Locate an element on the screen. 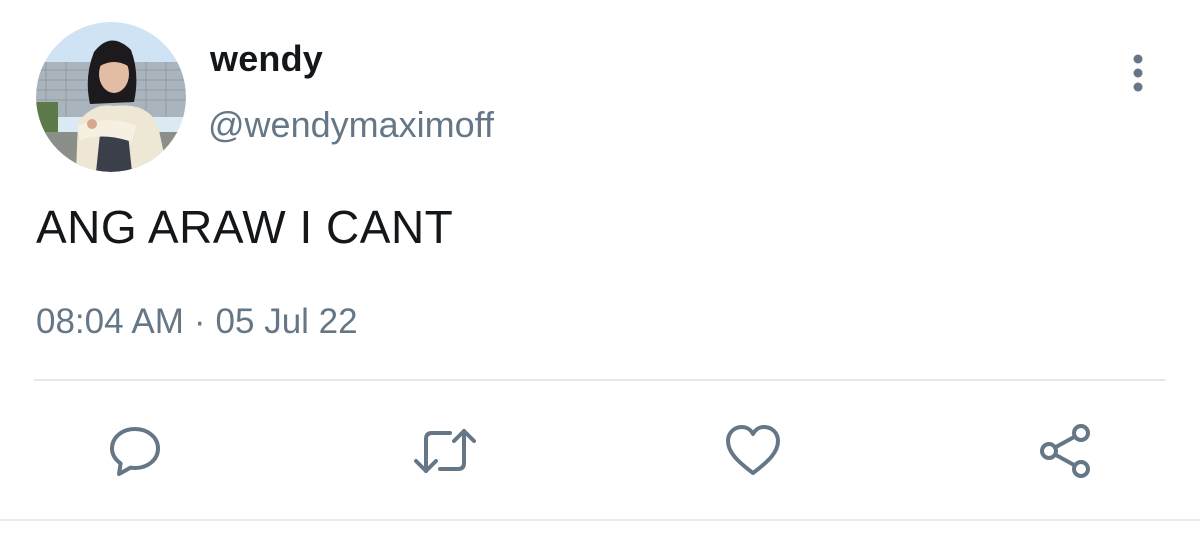  action-bar is located at coordinates (600, 451).